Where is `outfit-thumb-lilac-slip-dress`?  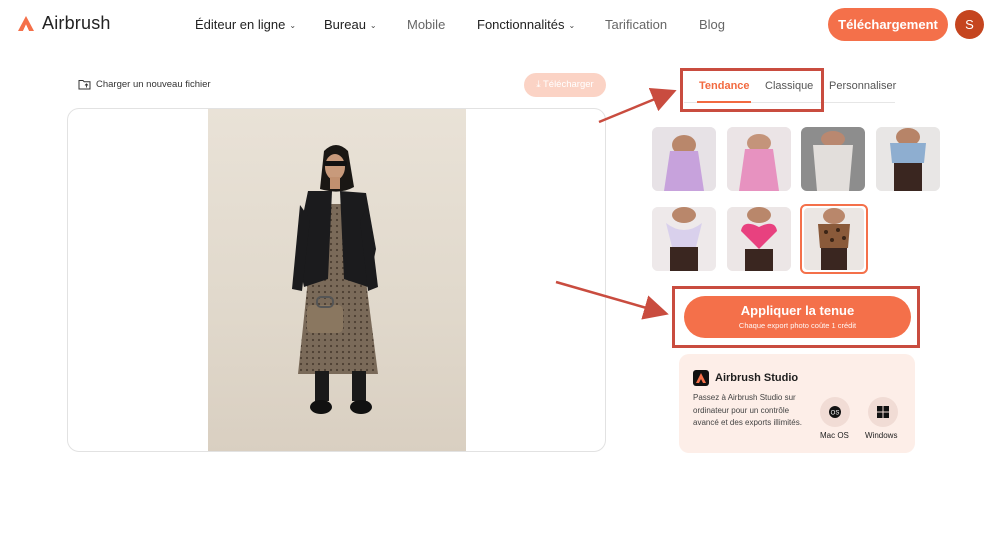
outfit-thumb-lilac-slip-dress is located at coordinates (684, 159).